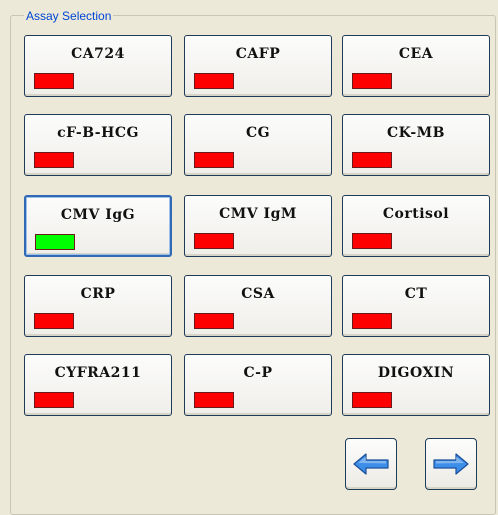  What do you see at coordinates (258, 54) in the screenshot?
I see `assay-label: CAFP` at bounding box center [258, 54].